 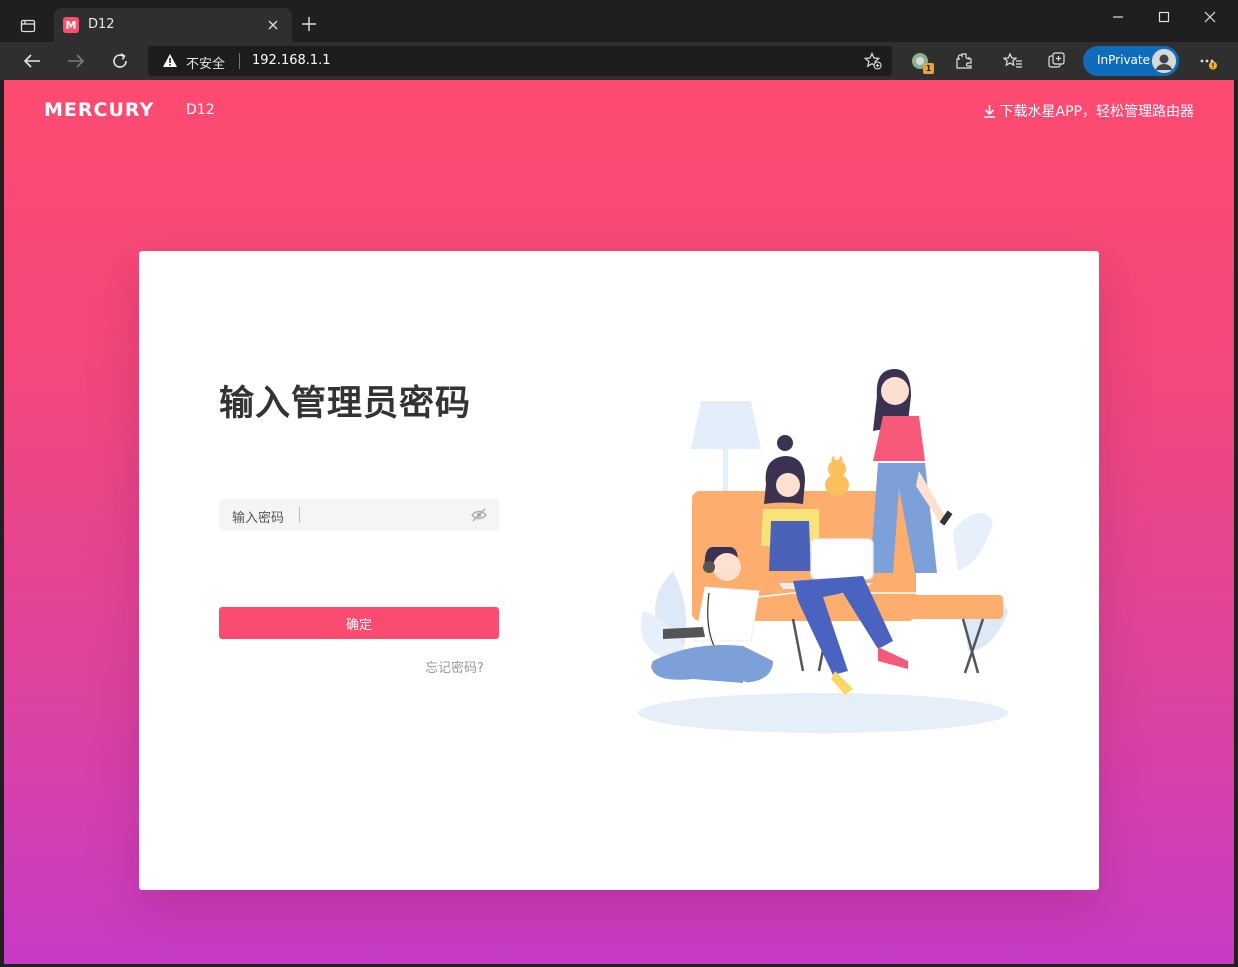 I want to click on collections-icon, so click(x=1057, y=61).